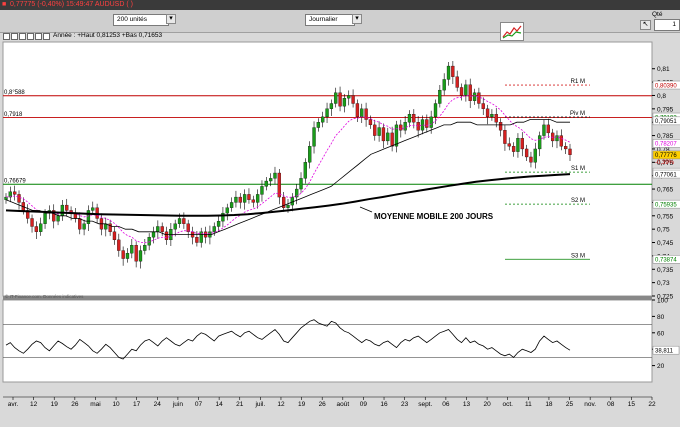 Image resolution: width=680 pixels, height=427 pixels. I want to click on period-select: Journalier, so click(330, 20).